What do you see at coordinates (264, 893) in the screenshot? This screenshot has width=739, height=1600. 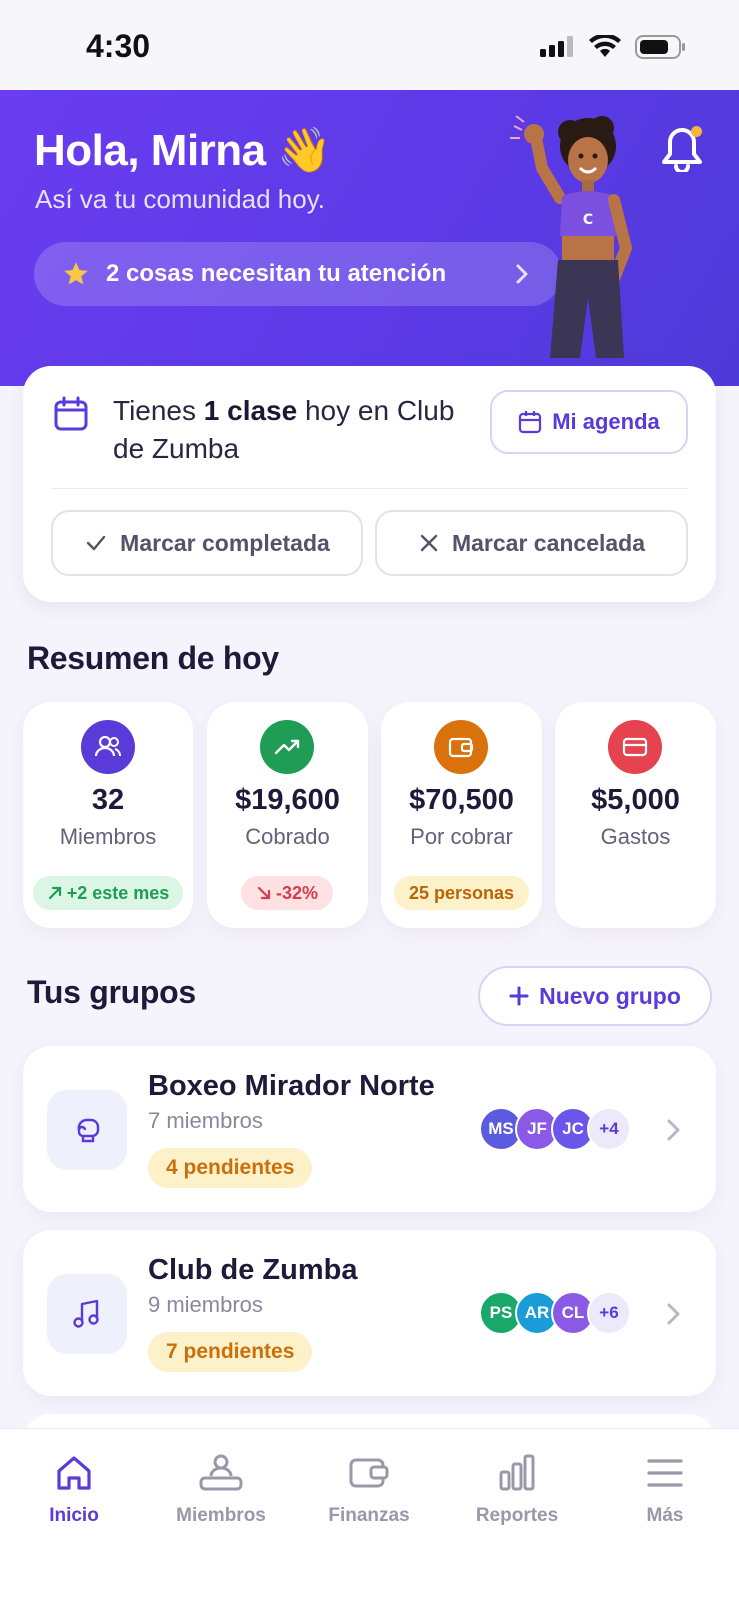 I see `arrow-down-right-icon` at bounding box center [264, 893].